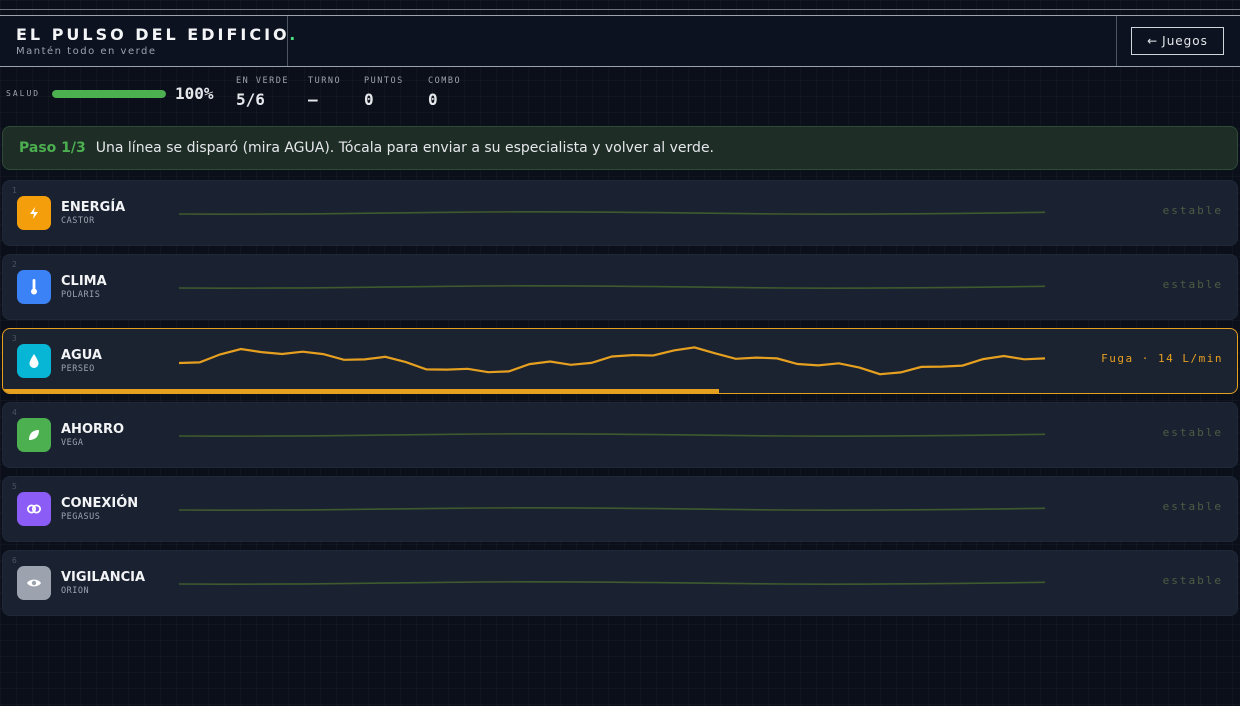 This screenshot has width=1240, height=706. Describe the element at coordinates (1153, 41) in the screenshot. I see `arrow-left-icon: ←` at that location.